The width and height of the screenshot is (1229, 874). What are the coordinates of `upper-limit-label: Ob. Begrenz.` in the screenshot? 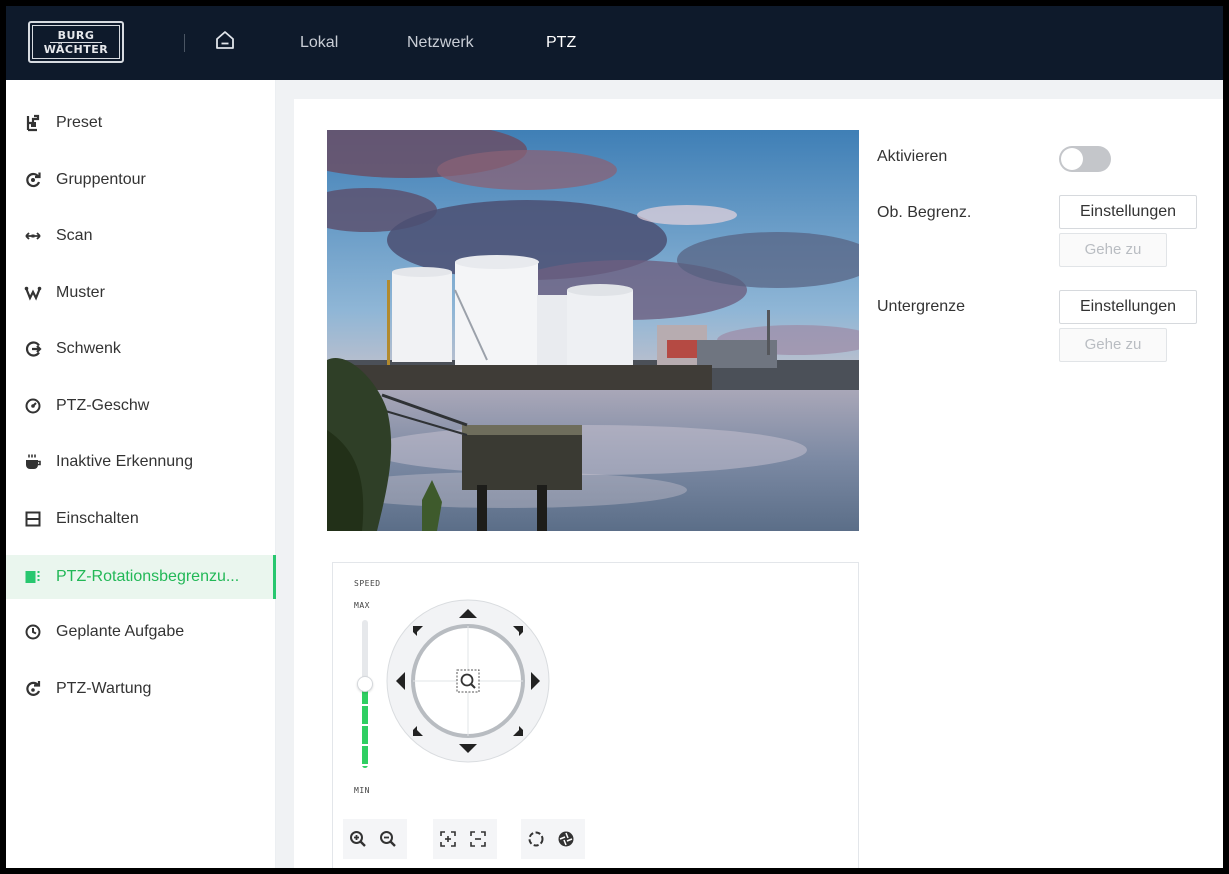 It's located at (924, 212).